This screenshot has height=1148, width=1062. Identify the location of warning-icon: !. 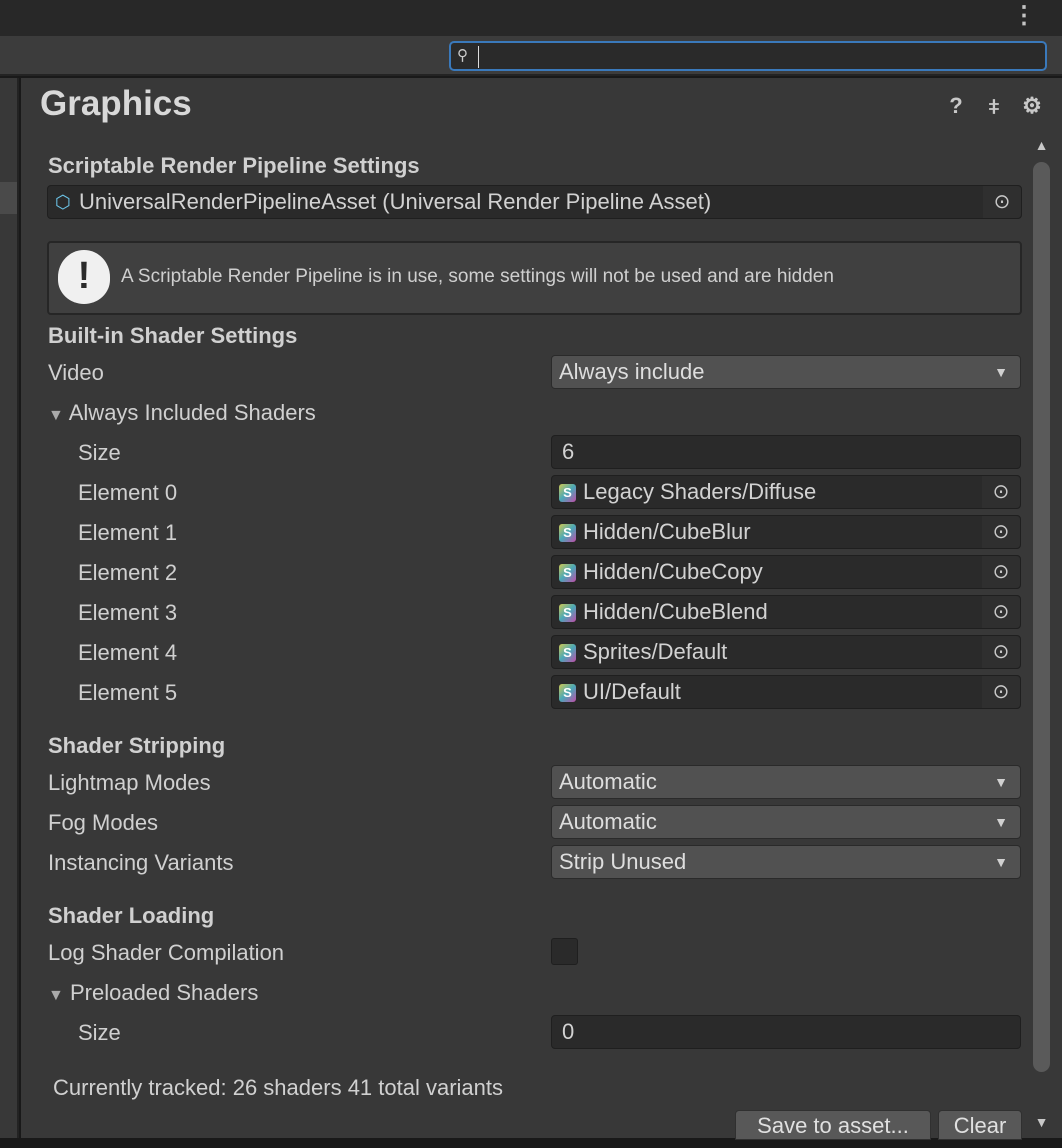
(84, 277).